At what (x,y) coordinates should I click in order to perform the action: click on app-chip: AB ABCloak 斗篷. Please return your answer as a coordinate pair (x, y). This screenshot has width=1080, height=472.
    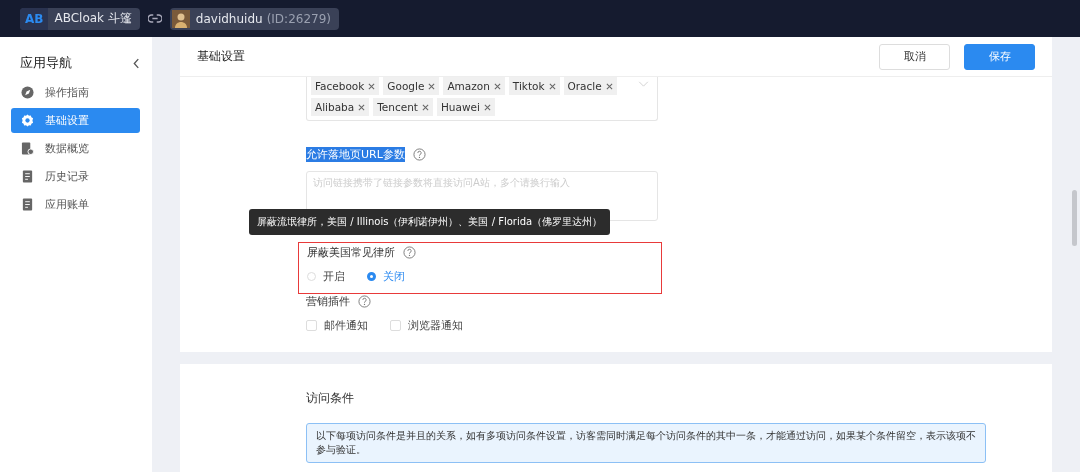
    Looking at the image, I should click on (80, 18).